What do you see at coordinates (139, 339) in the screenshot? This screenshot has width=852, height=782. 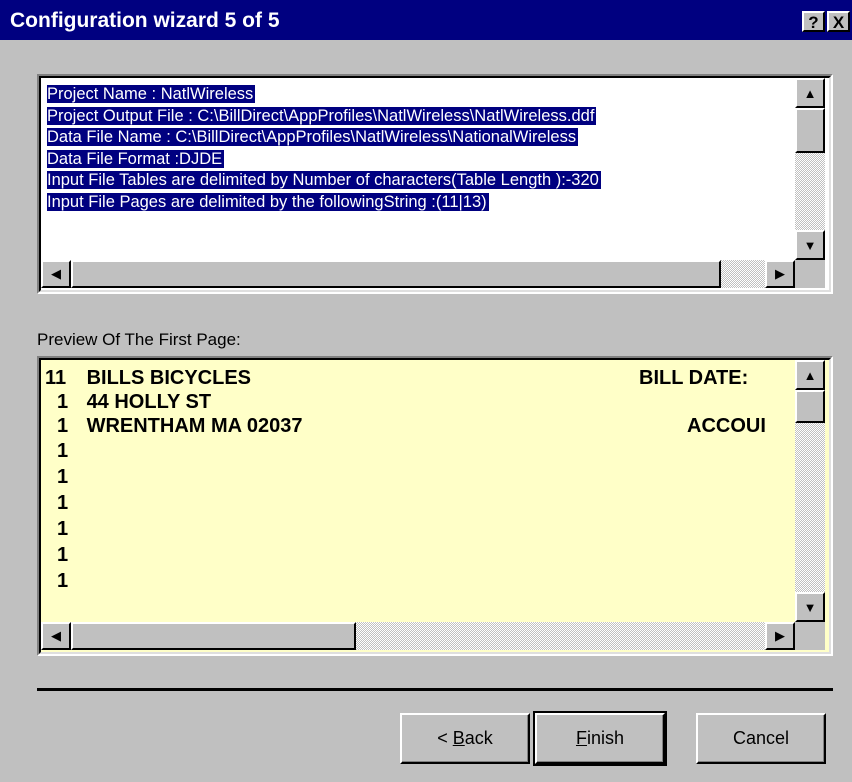 I see `preview-label: Preview Of The First Page:` at bounding box center [139, 339].